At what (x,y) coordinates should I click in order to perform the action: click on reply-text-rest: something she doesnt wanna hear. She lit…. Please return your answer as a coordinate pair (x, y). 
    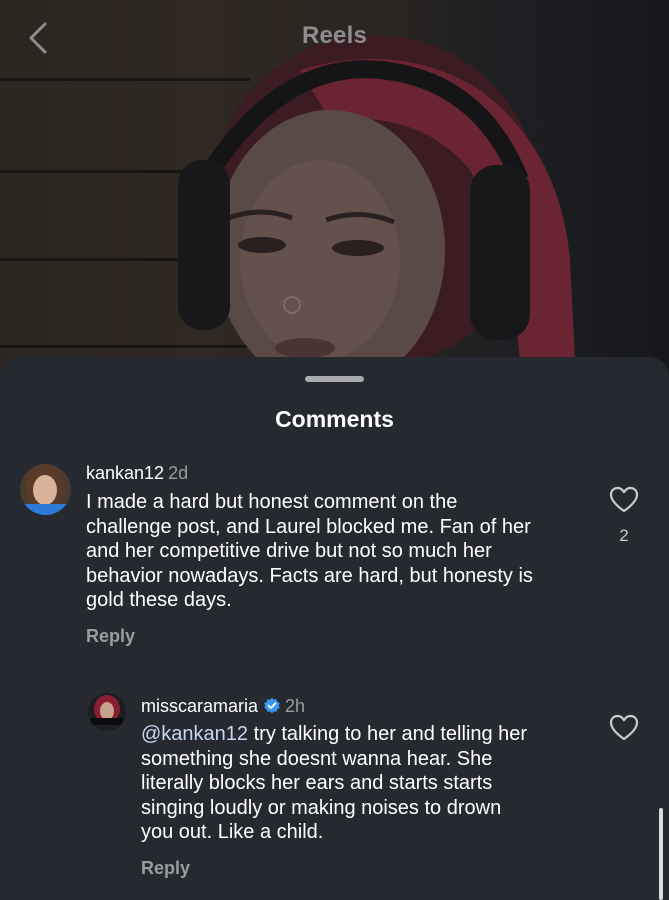
    Looking at the image, I should click on (321, 795).